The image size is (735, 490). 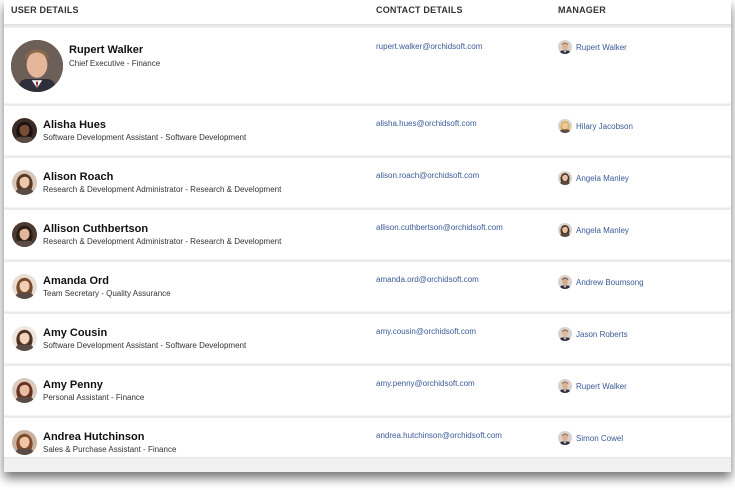 I want to click on user-name: Amy Cousin, so click(x=75, y=333).